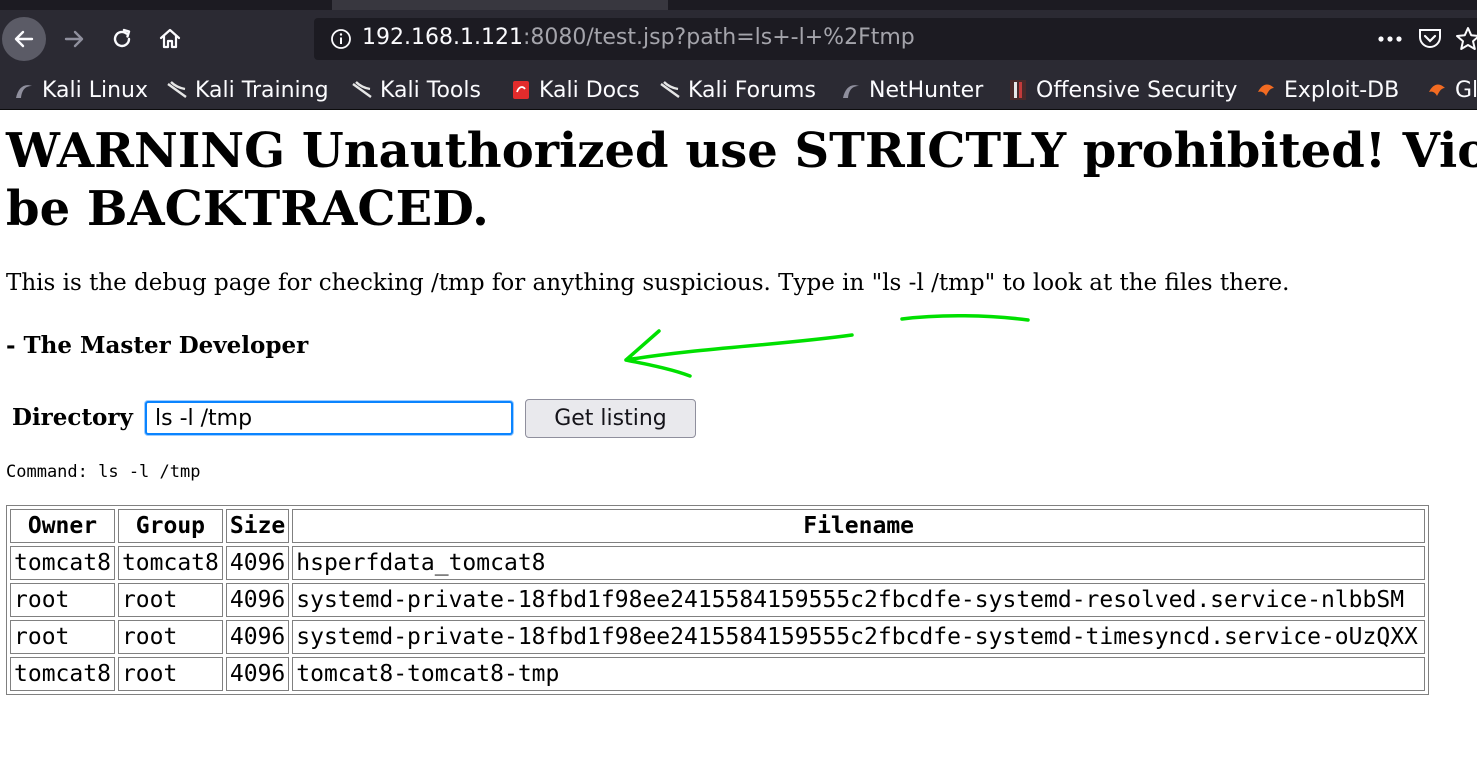  What do you see at coordinates (965, 317) in the screenshot?
I see `underline-annotation` at bounding box center [965, 317].